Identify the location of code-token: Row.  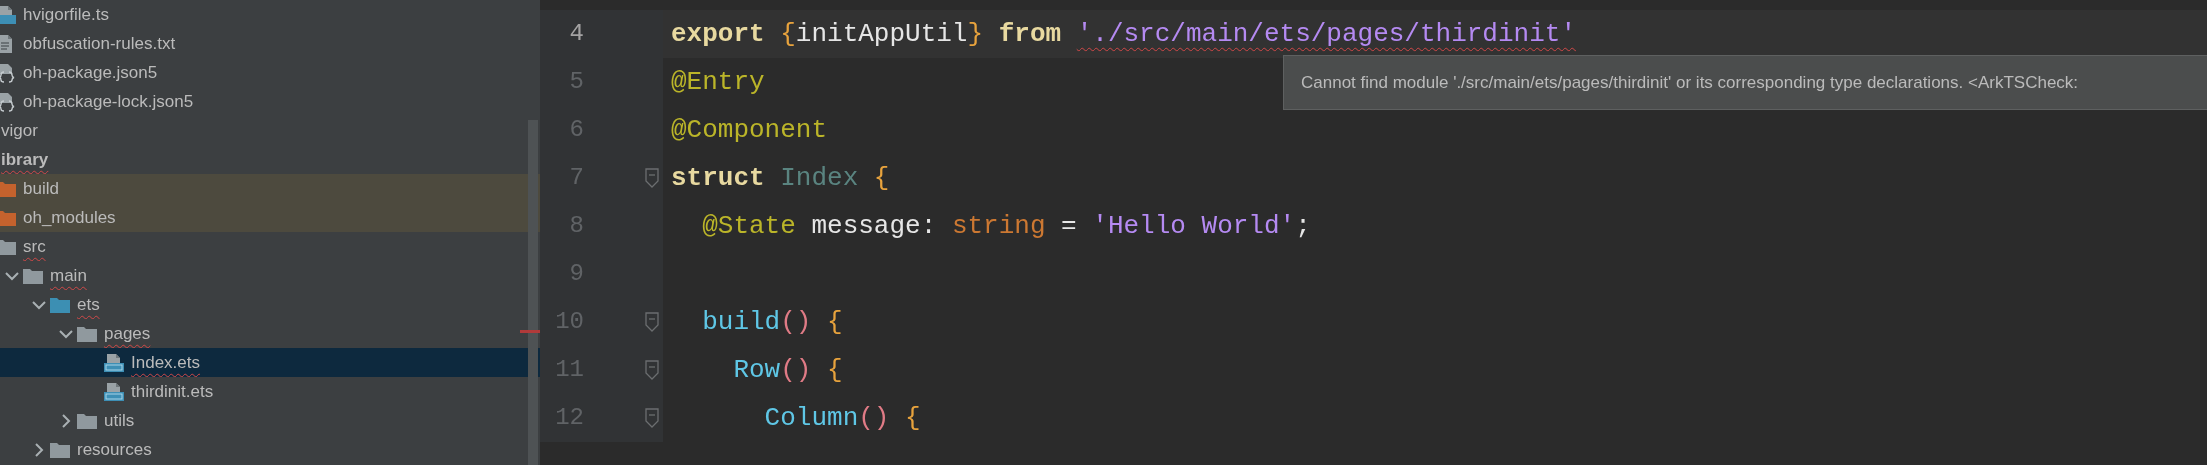
(756, 370).